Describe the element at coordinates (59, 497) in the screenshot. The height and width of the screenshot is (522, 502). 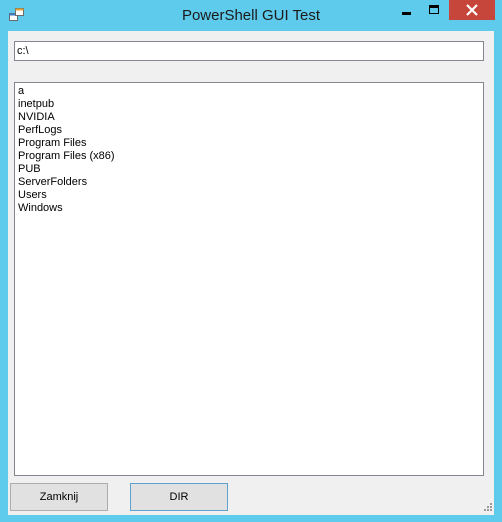
I see `close-button: Zamknij` at that location.